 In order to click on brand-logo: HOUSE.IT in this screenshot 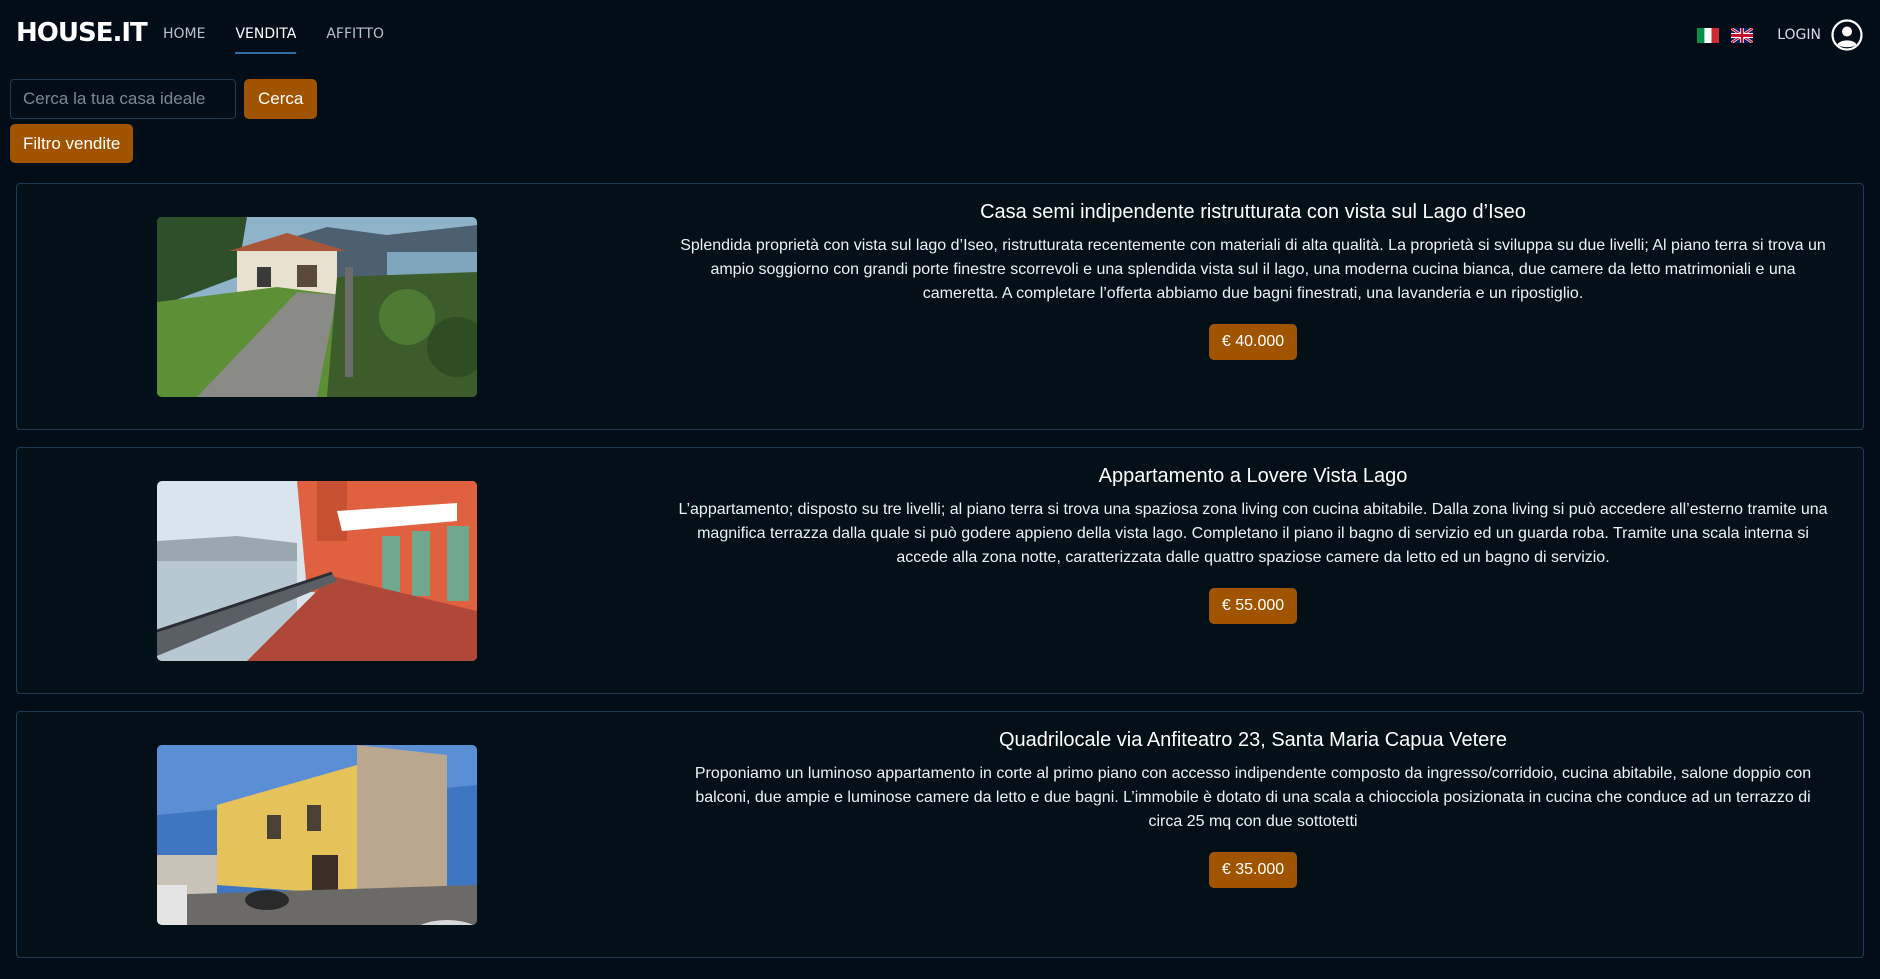, I will do `click(82, 33)`.